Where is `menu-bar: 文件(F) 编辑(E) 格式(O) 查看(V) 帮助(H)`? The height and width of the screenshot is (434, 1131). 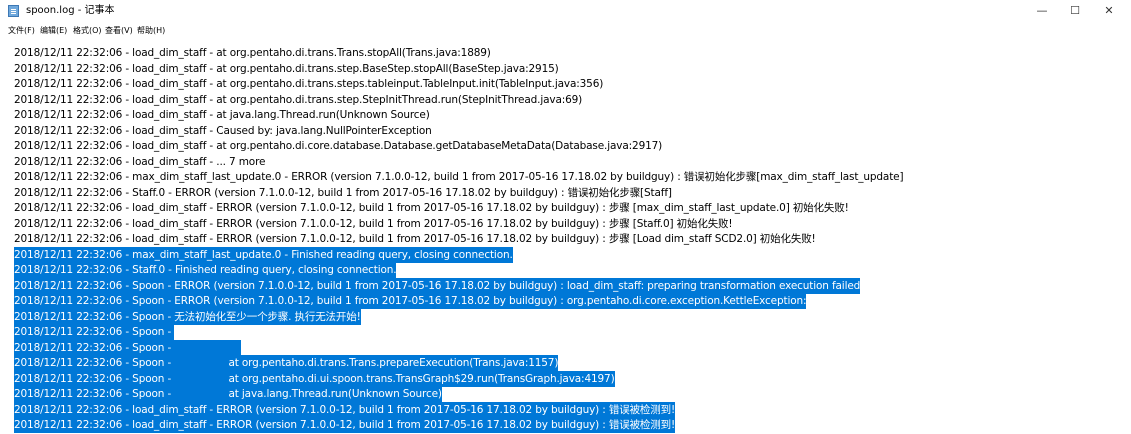
menu-bar: 文件(F) 编辑(E) 格式(O) 查看(V) 帮助(H) is located at coordinates (565, 31).